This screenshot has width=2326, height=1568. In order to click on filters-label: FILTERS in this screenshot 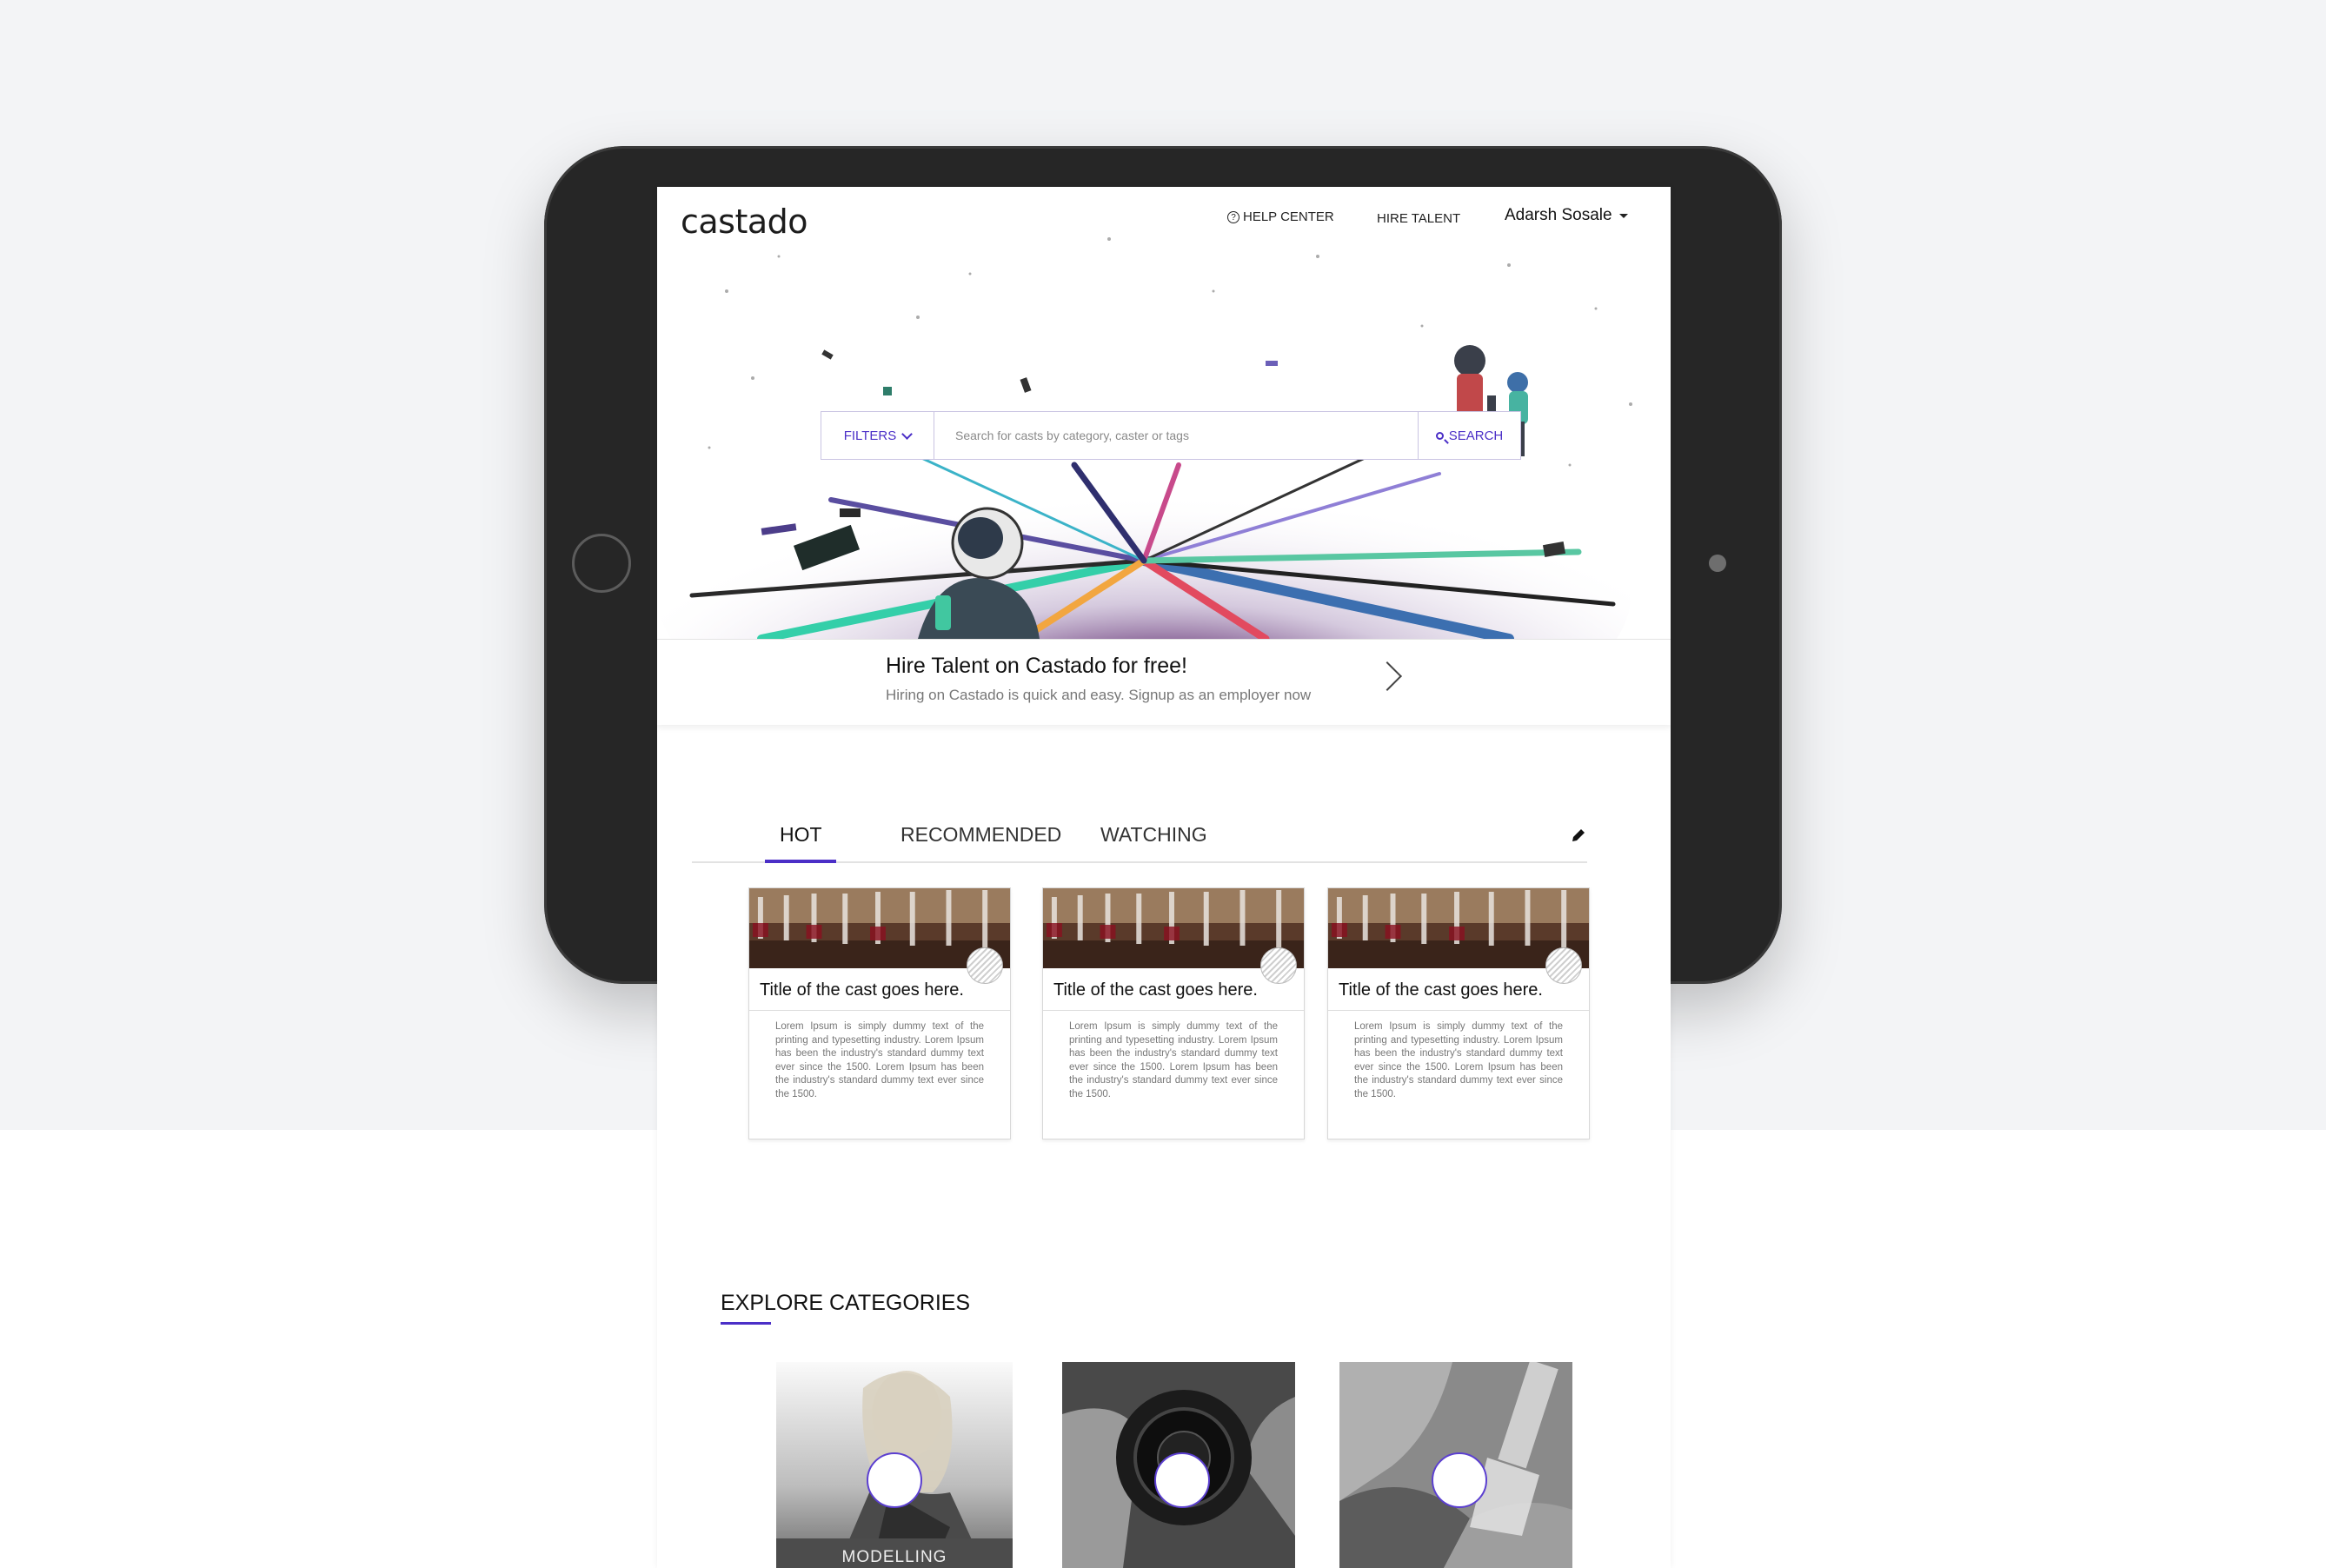, I will do `click(870, 435)`.